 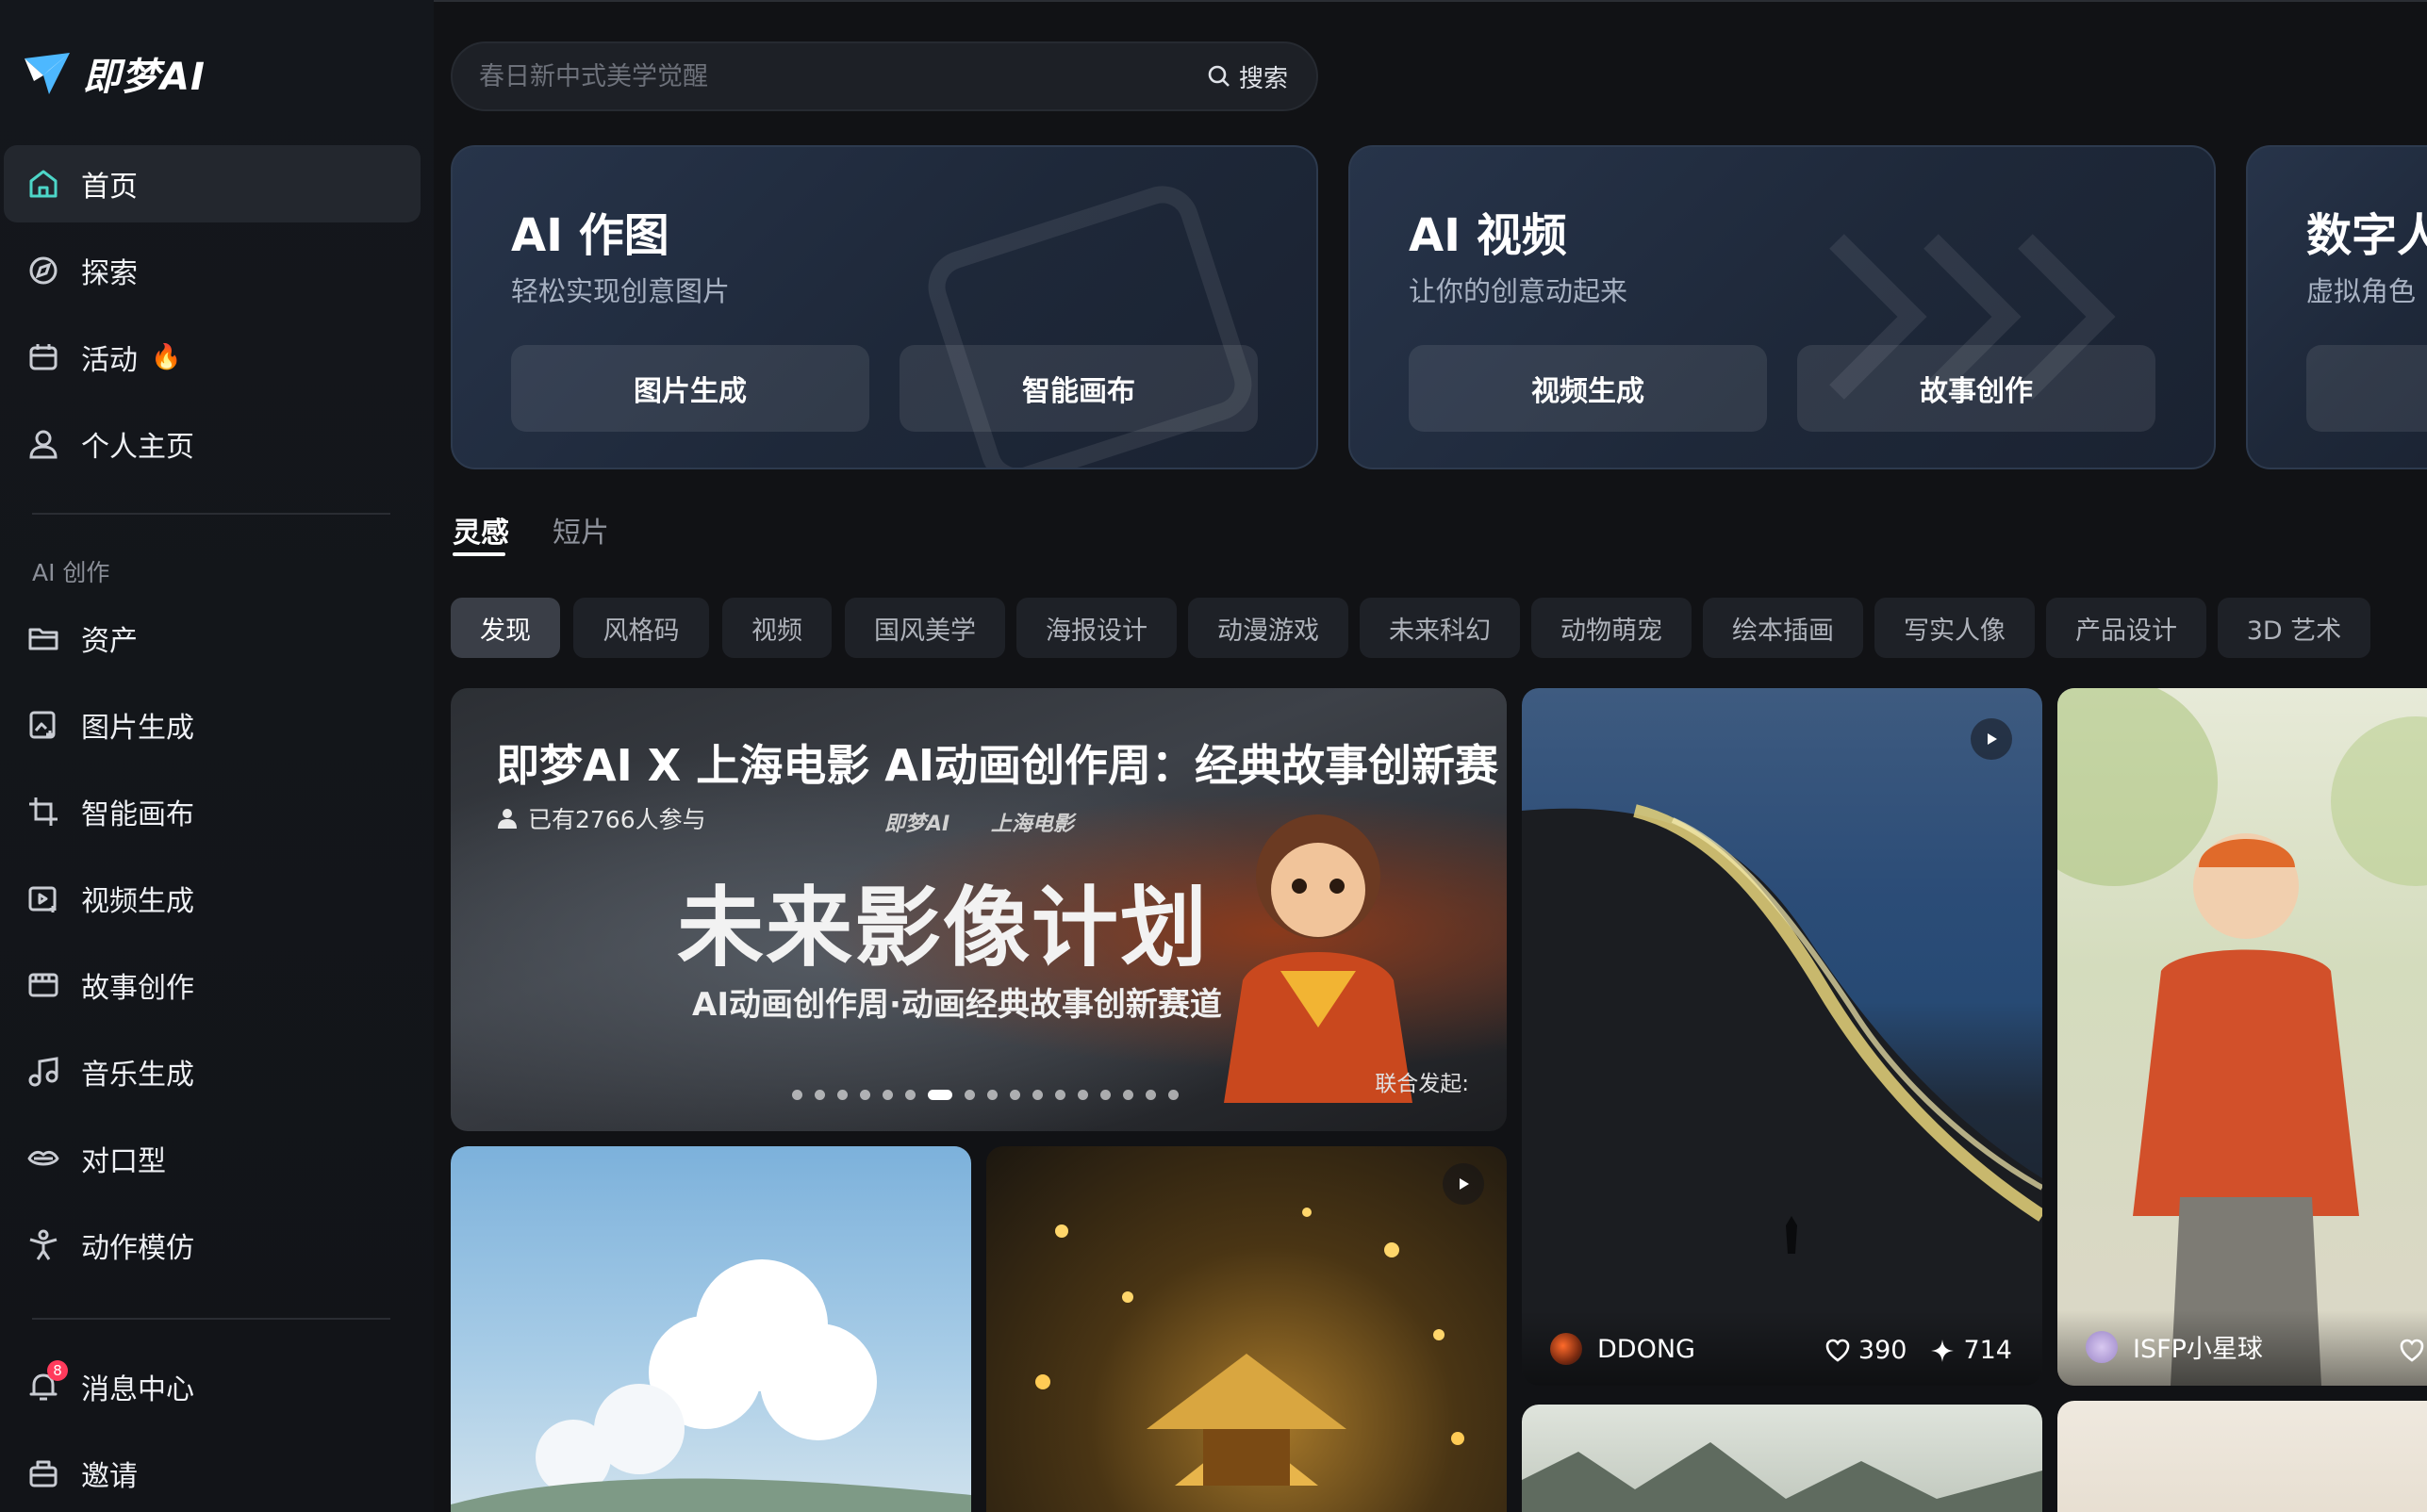 I want to click on post-author: DDONG, so click(x=1622, y=1349).